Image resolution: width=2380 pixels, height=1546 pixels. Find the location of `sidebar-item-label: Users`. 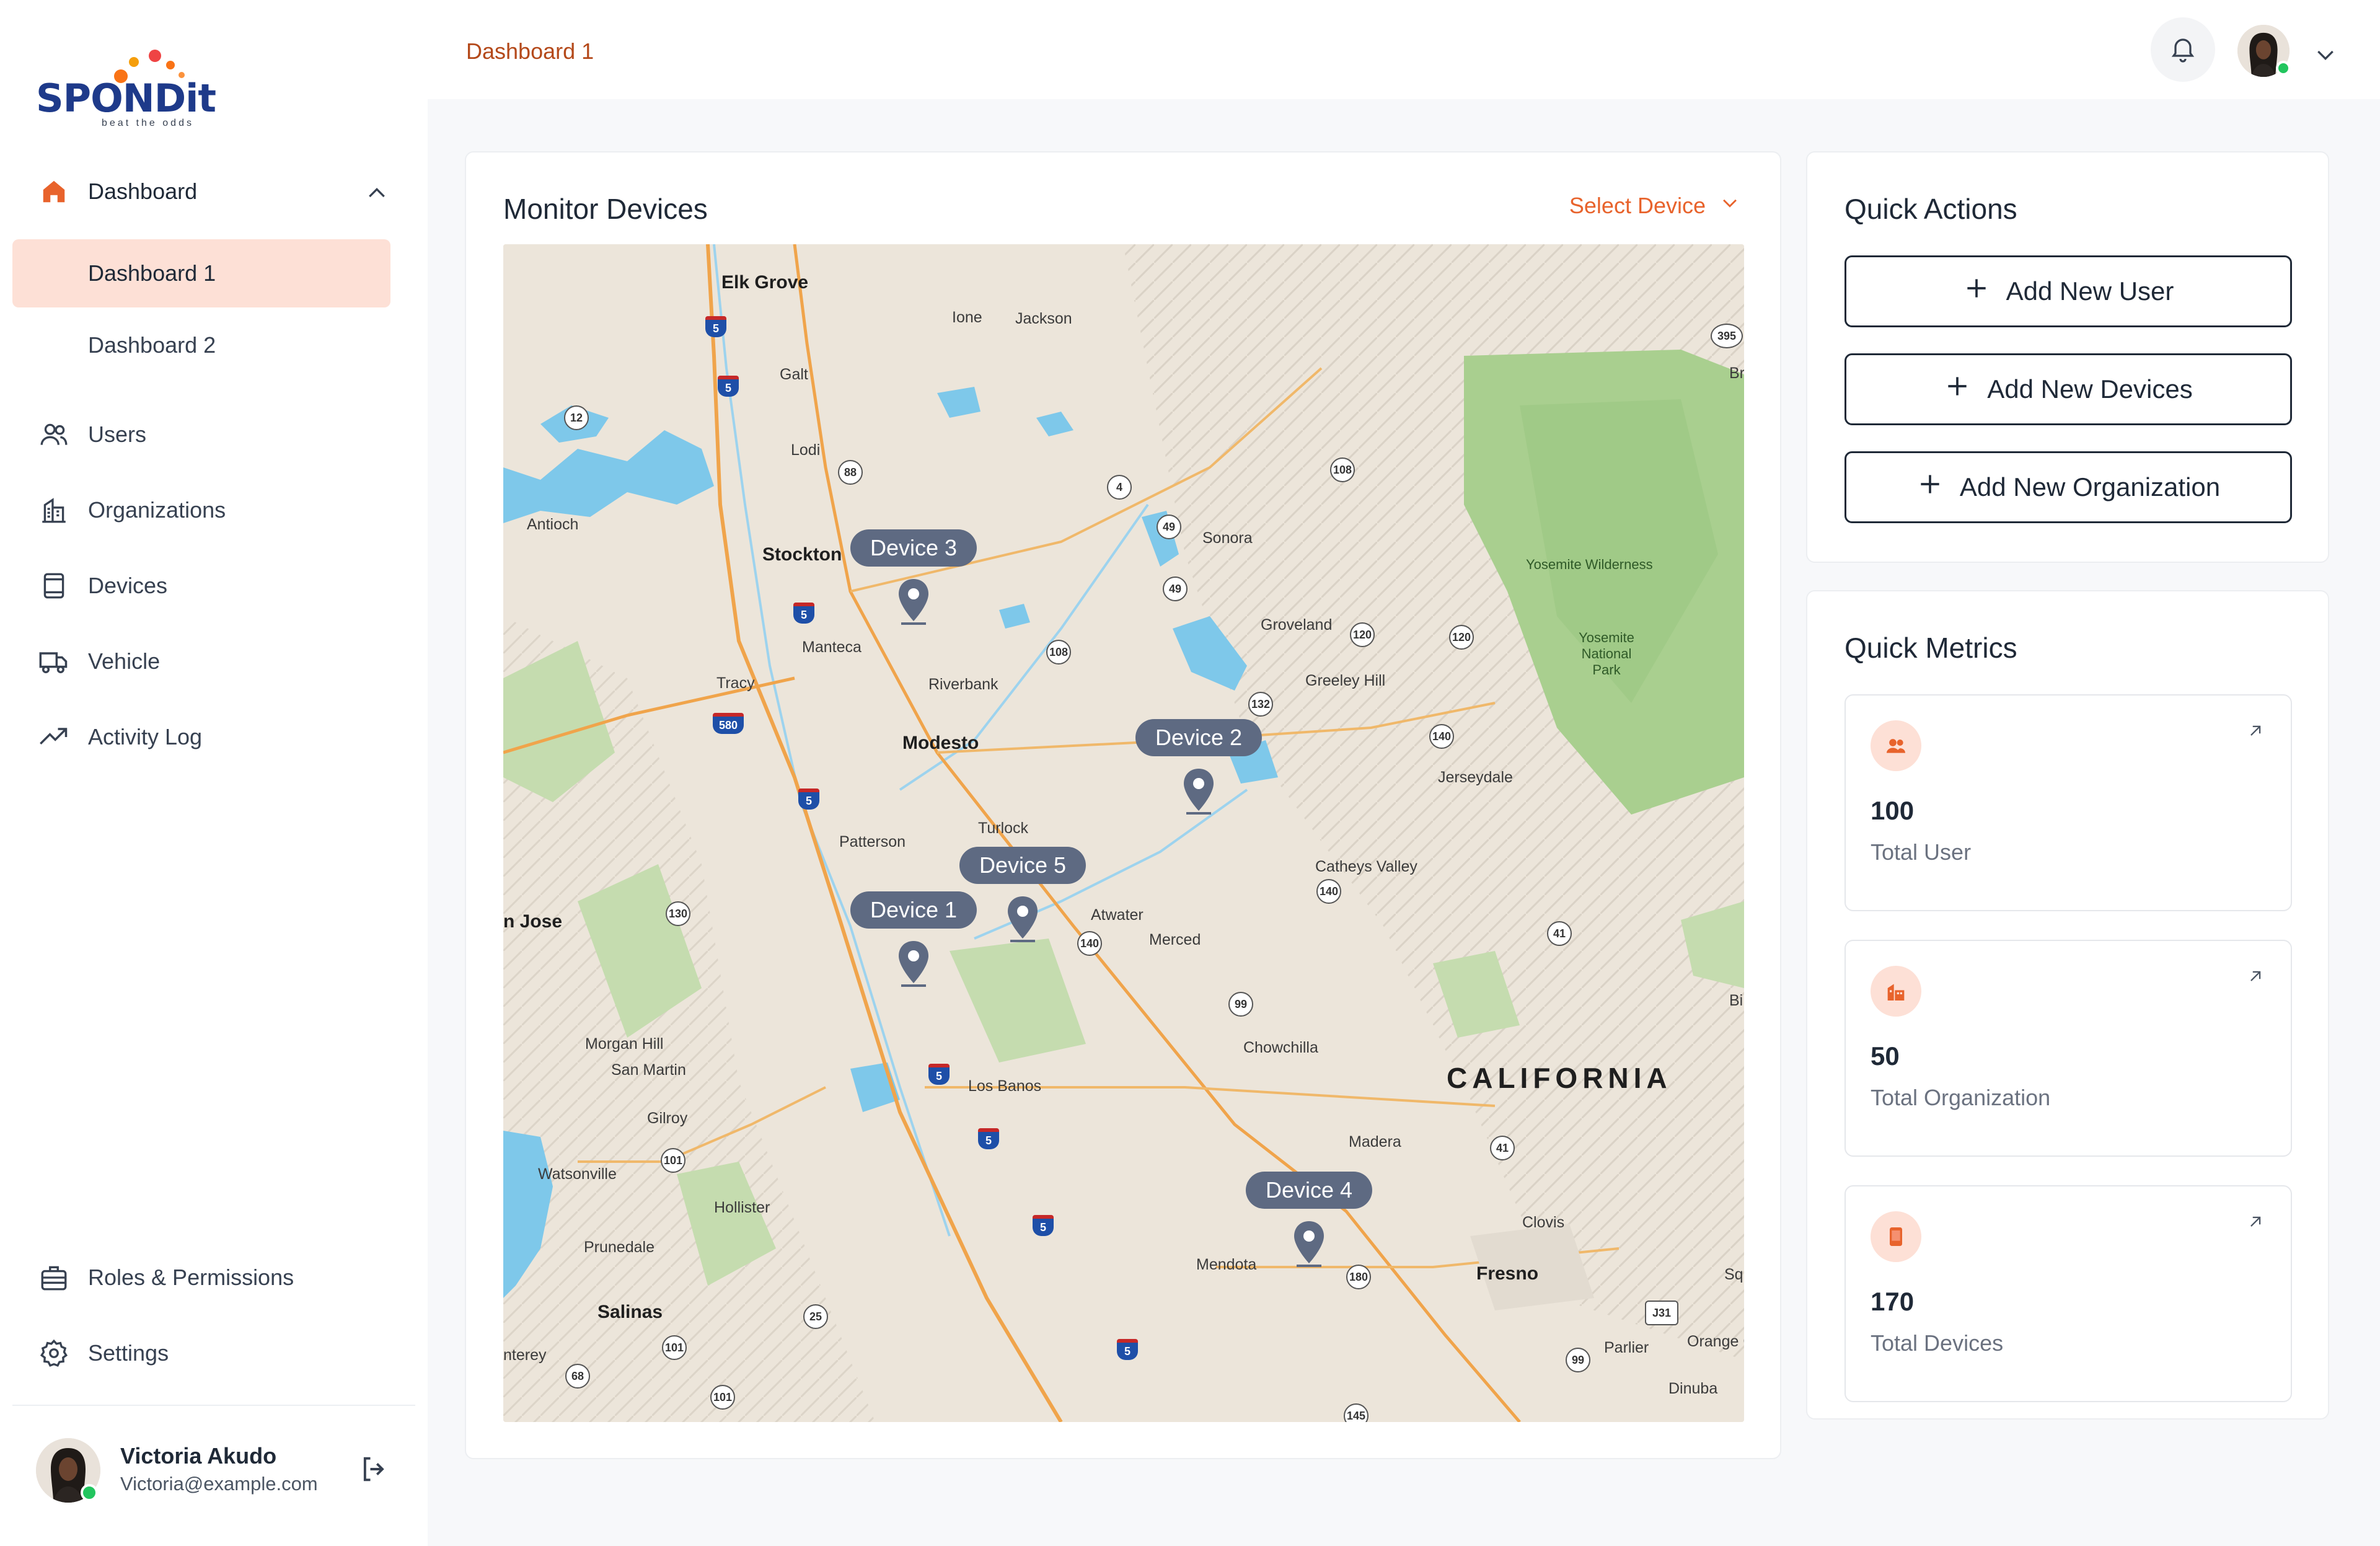

sidebar-item-label: Users is located at coordinates (117, 435).